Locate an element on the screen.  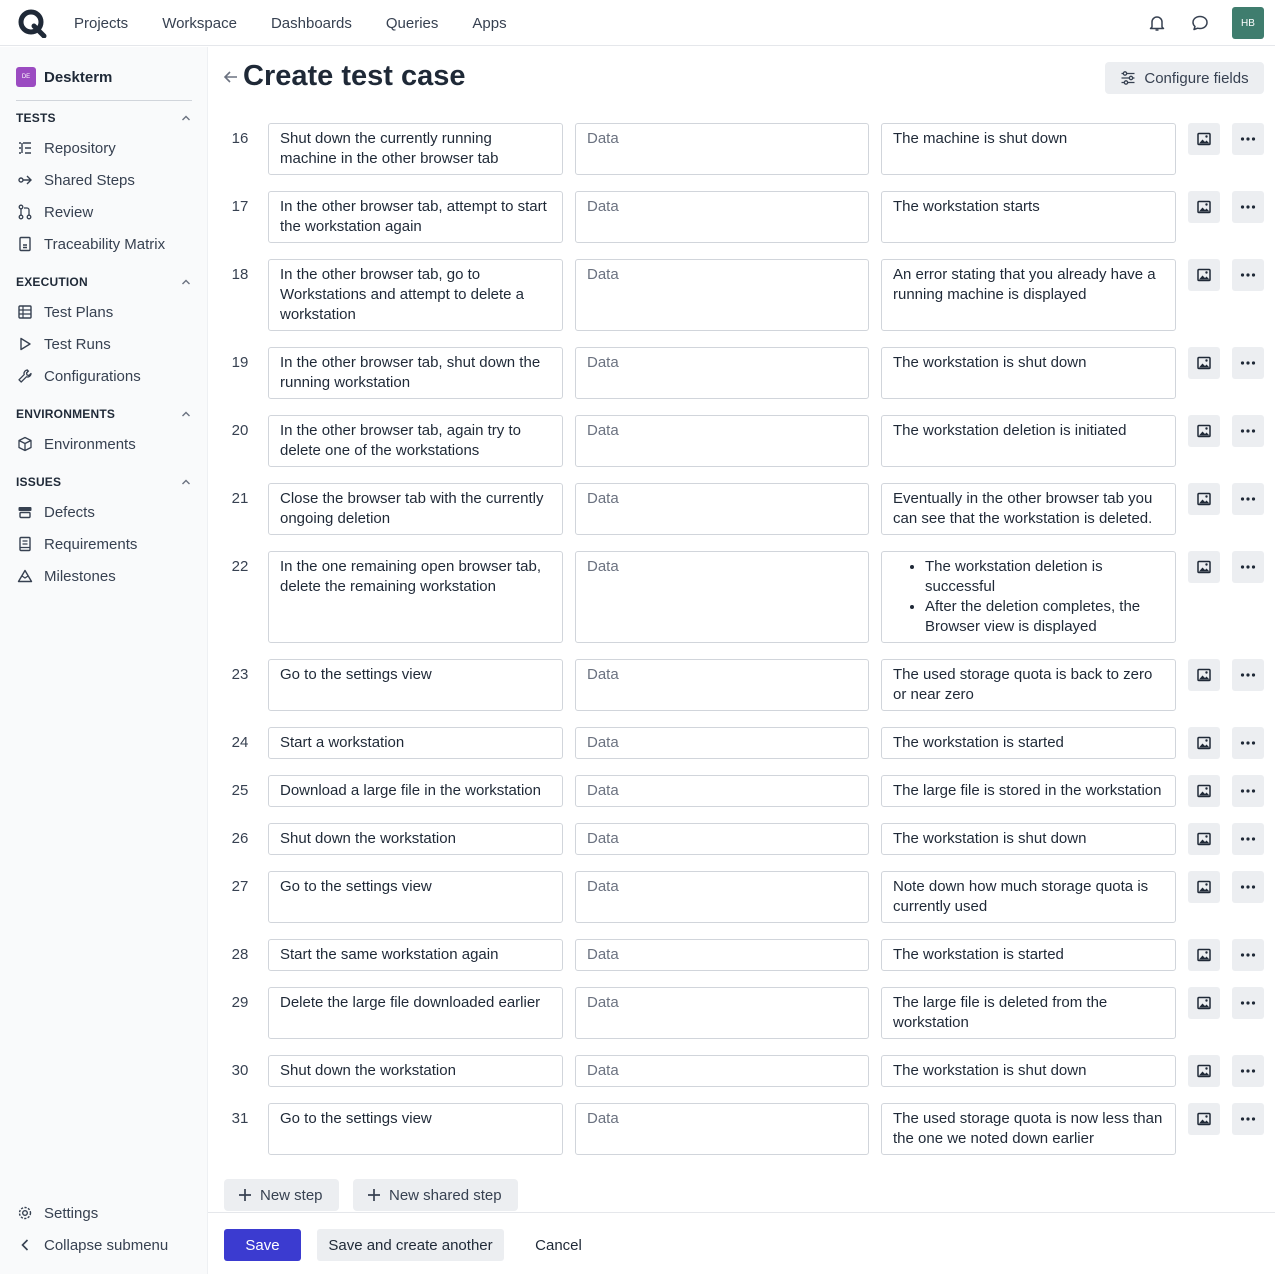
back-arrow-icon is located at coordinates (231, 77).